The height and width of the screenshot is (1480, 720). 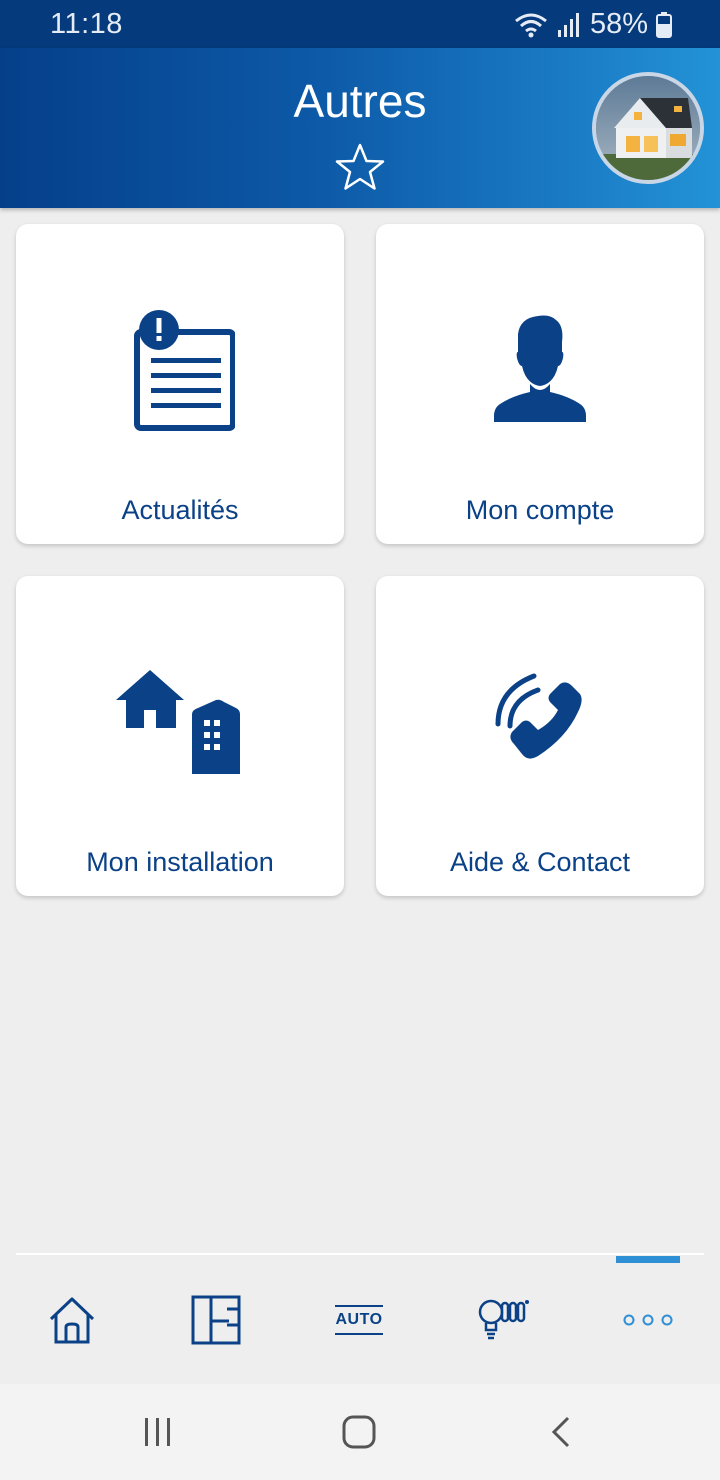 I want to click on back-button, so click(x=560, y=1432).